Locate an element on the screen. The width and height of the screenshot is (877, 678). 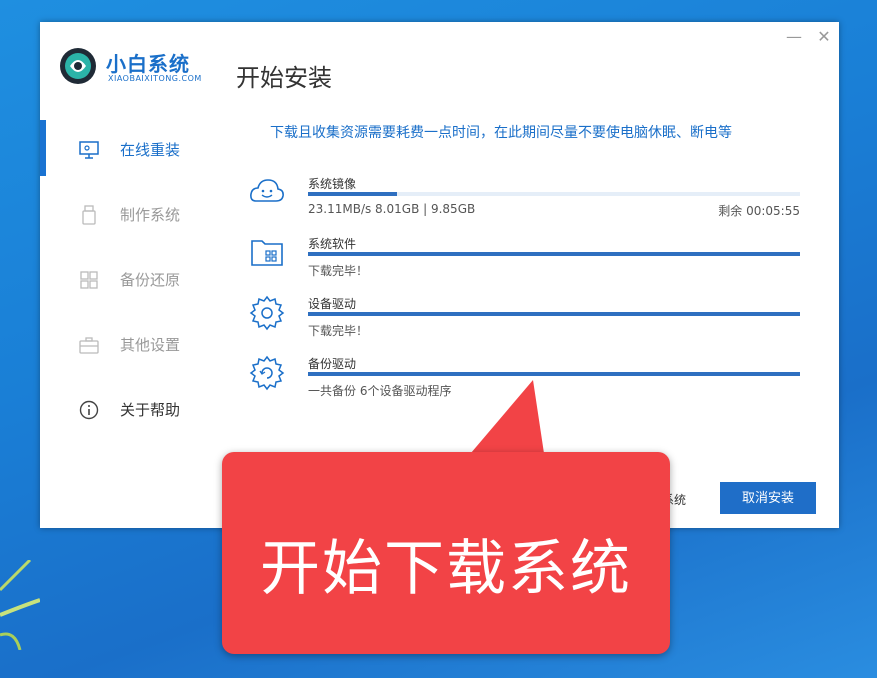
task-name: 系统软件 is located at coordinates (332, 244).